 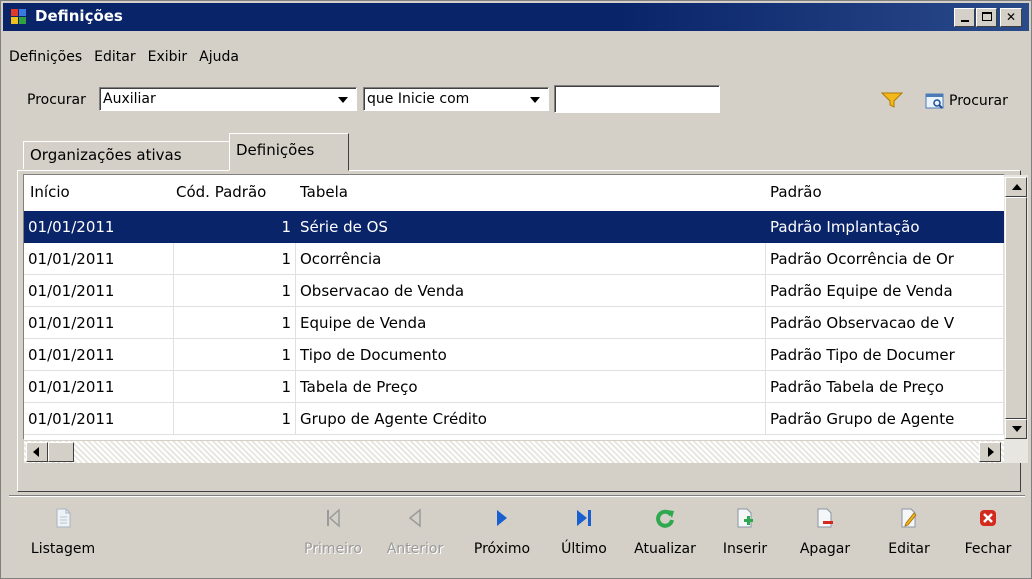 What do you see at coordinates (514, 193) in the screenshot?
I see `table-header: Início Cód. Padrão Tabela Padrão` at bounding box center [514, 193].